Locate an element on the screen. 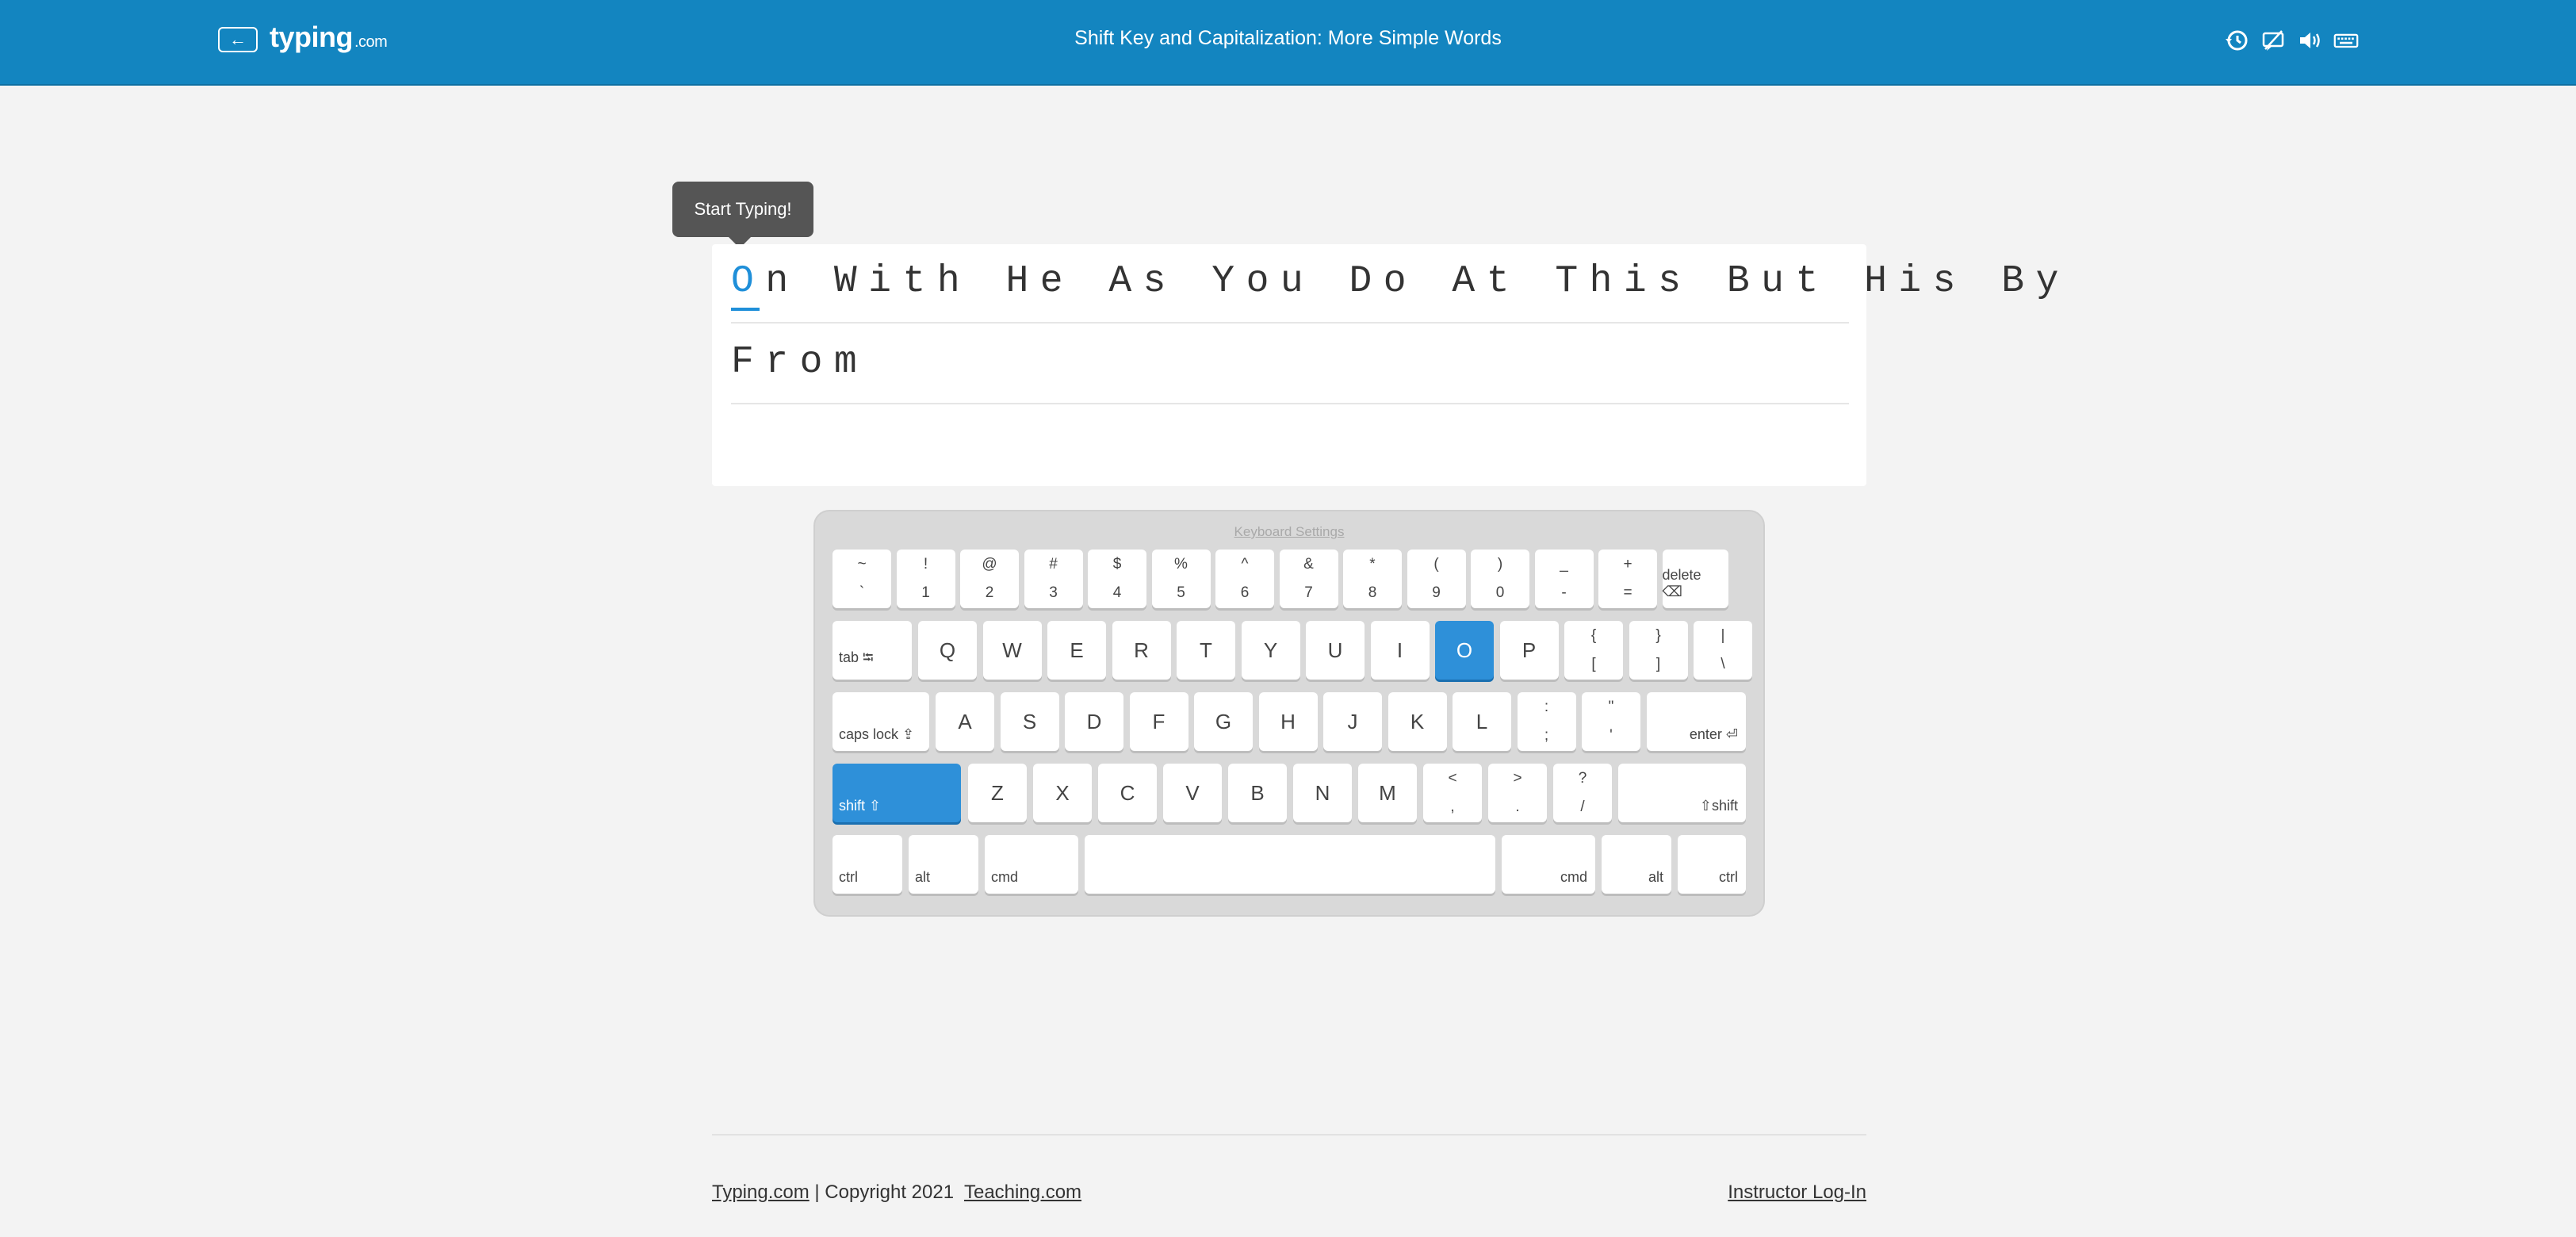 This screenshot has width=2576, height=1237. key-12: + = is located at coordinates (1627, 579).